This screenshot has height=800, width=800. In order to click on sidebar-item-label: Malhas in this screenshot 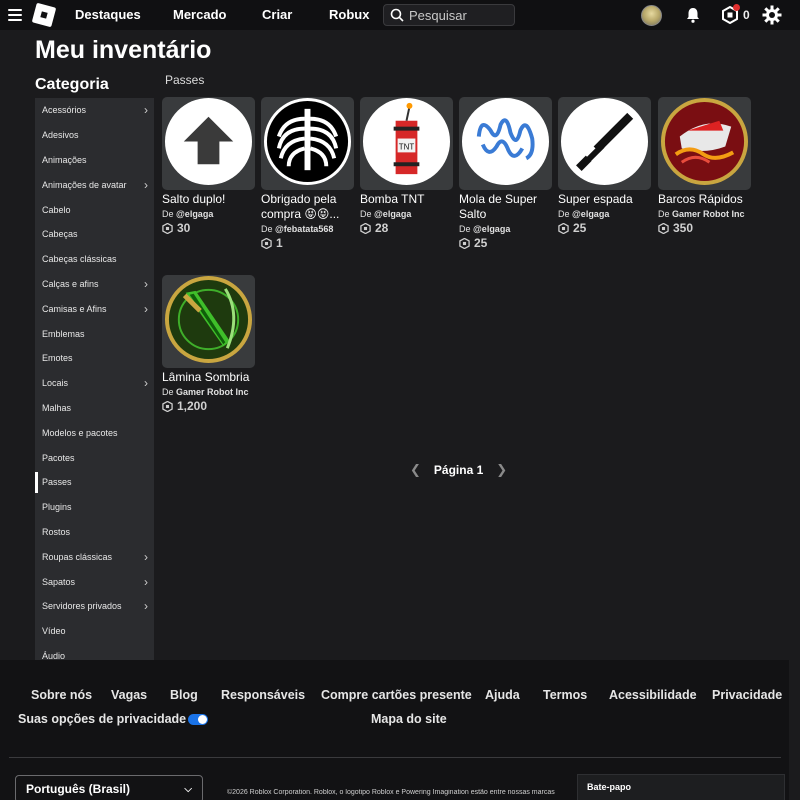, I will do `click(57, 407)`.